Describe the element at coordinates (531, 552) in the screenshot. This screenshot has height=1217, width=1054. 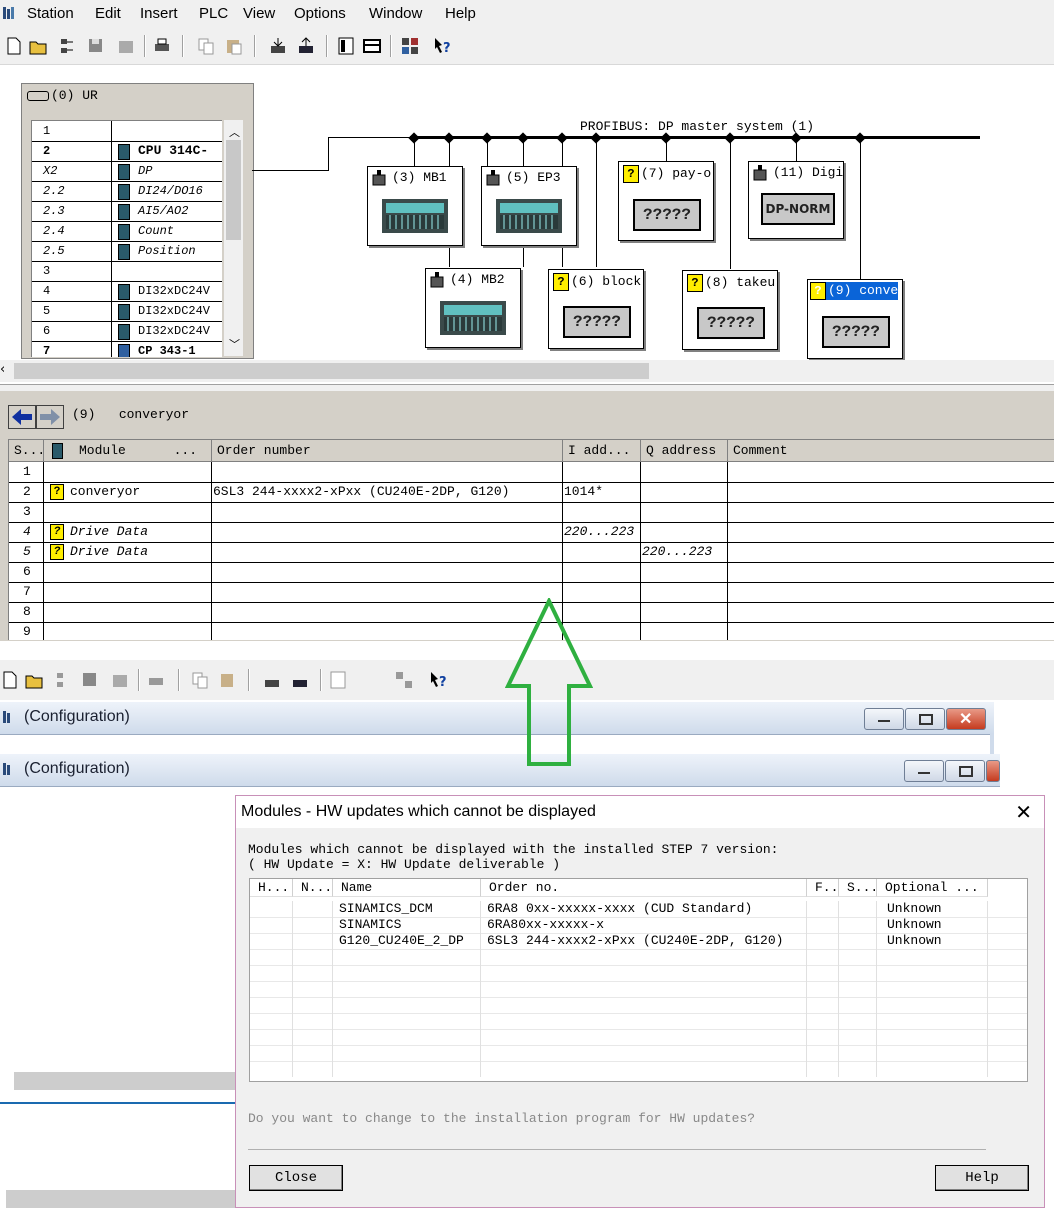
I see `table-row: 5? Drive Data 220...223` at that location.